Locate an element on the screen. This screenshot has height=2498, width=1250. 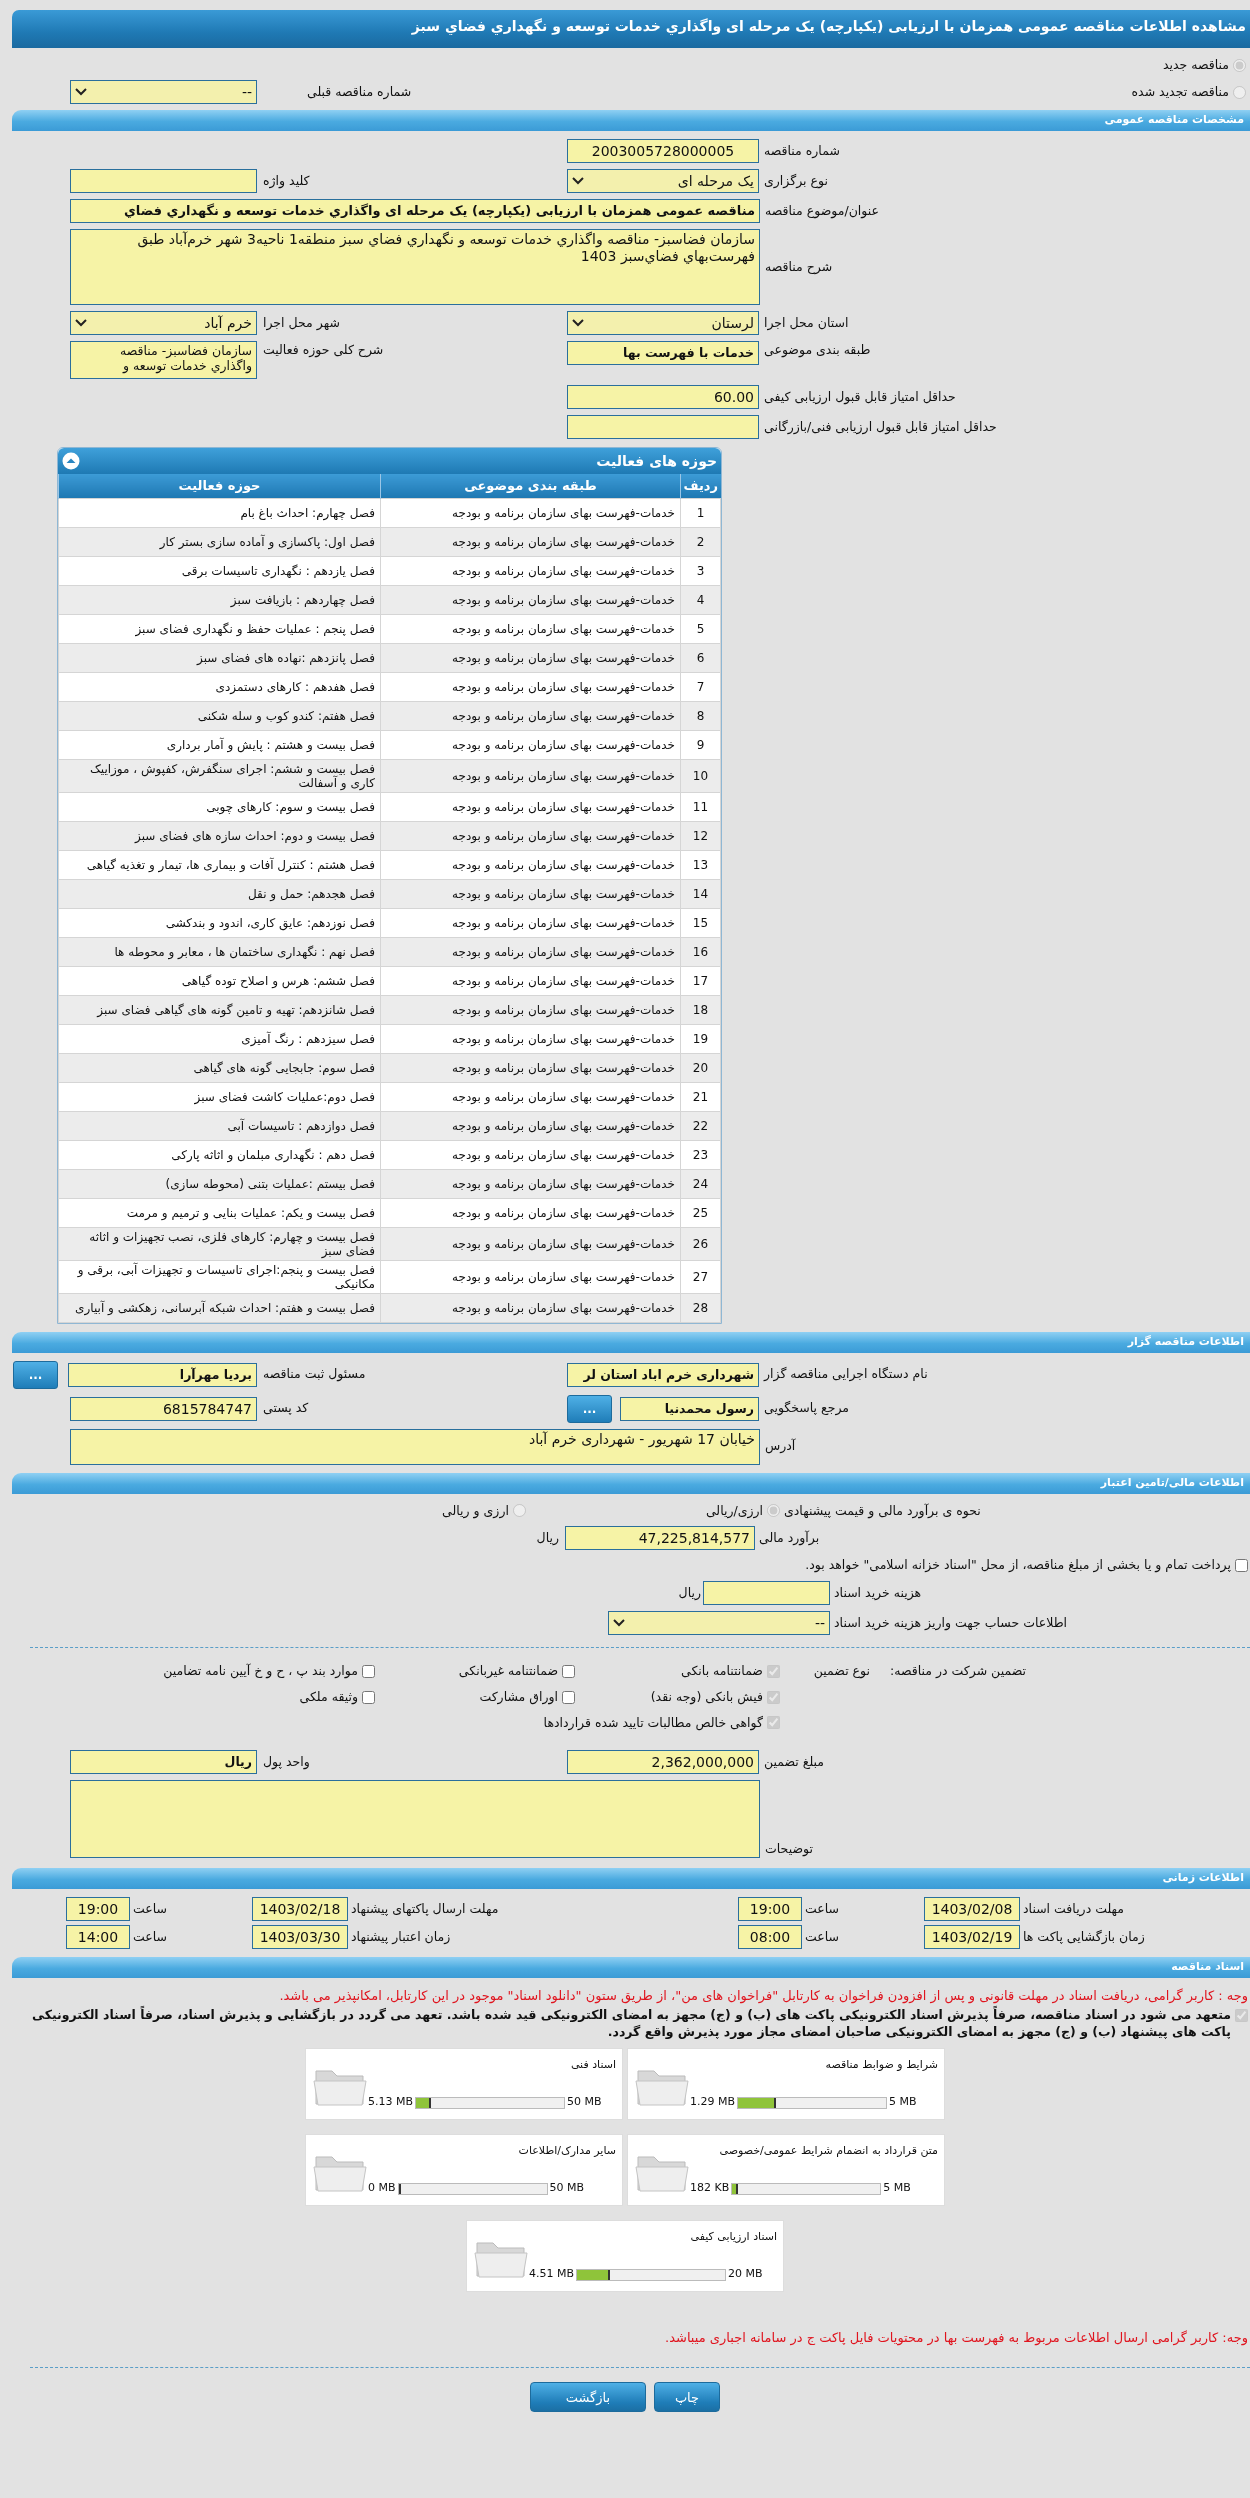
section-header: اطلاعات مناقصه گزار is located at coordinates (631, 1342).